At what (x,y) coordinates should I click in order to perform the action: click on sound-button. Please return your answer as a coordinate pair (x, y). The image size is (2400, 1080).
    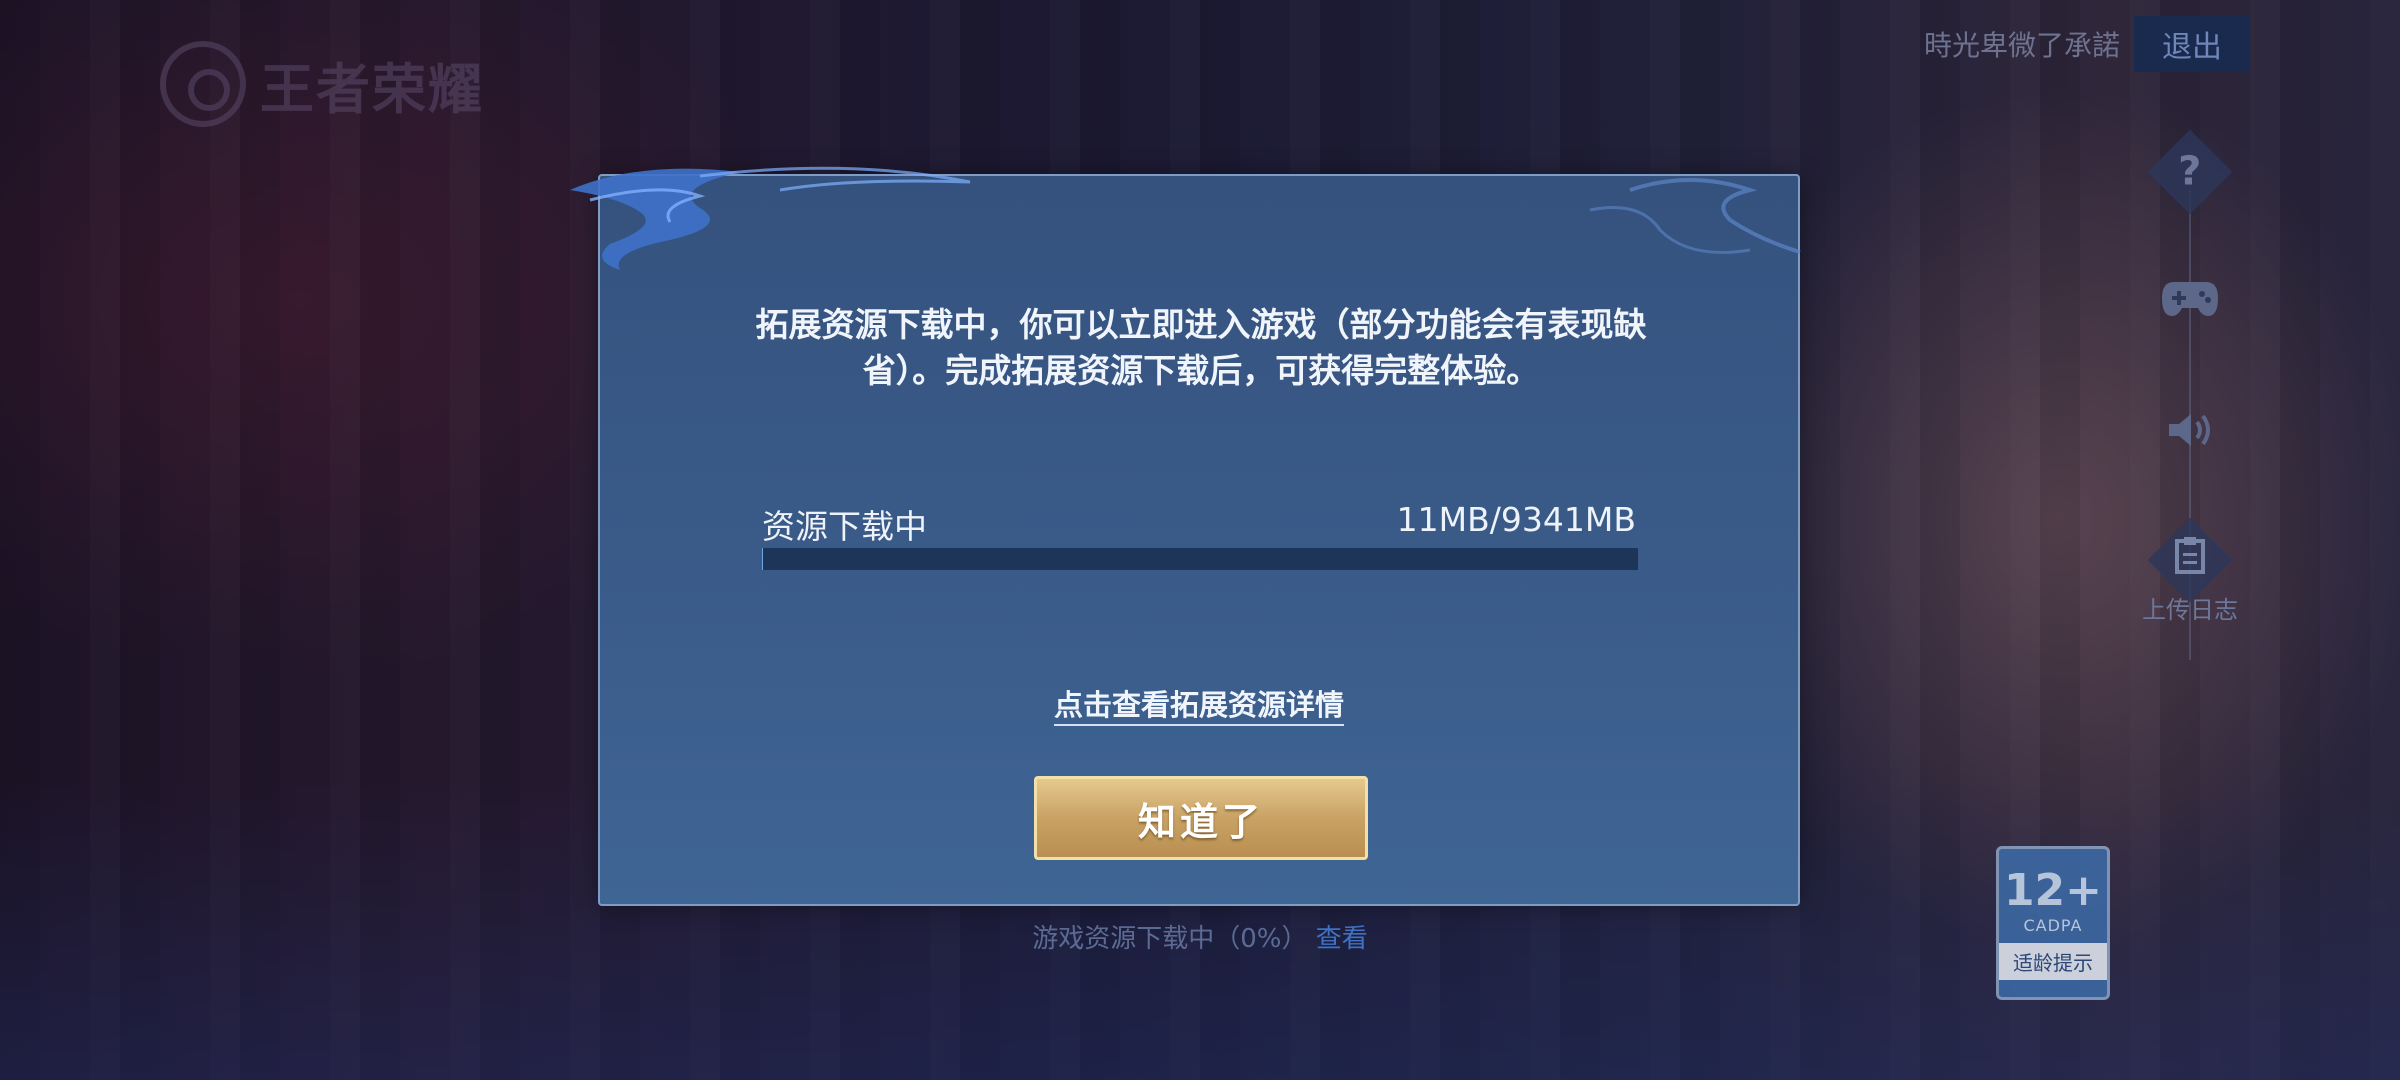
    Looking at the image, I should click on (2190, 430).